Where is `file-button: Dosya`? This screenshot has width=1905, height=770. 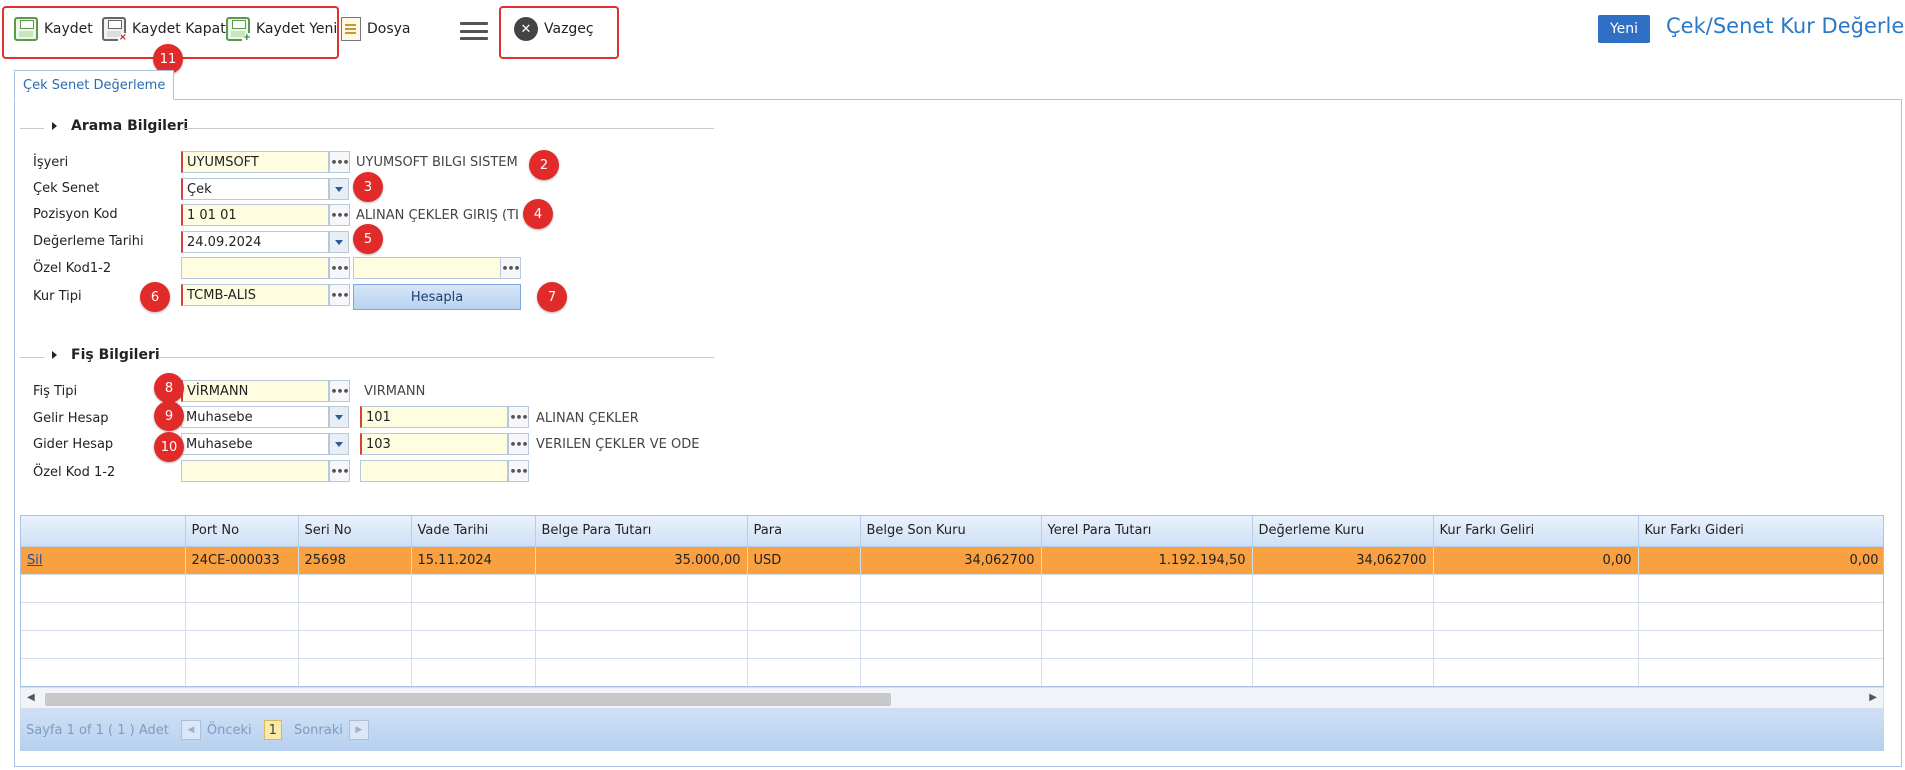
file-button: Dosya is located at coordinates (376, 29).